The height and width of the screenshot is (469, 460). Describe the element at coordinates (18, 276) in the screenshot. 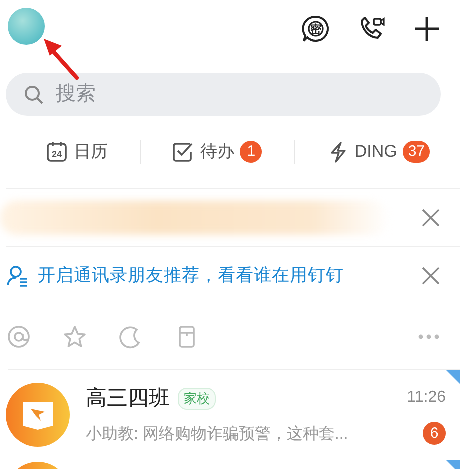

I see `contacts-icon` at that location.